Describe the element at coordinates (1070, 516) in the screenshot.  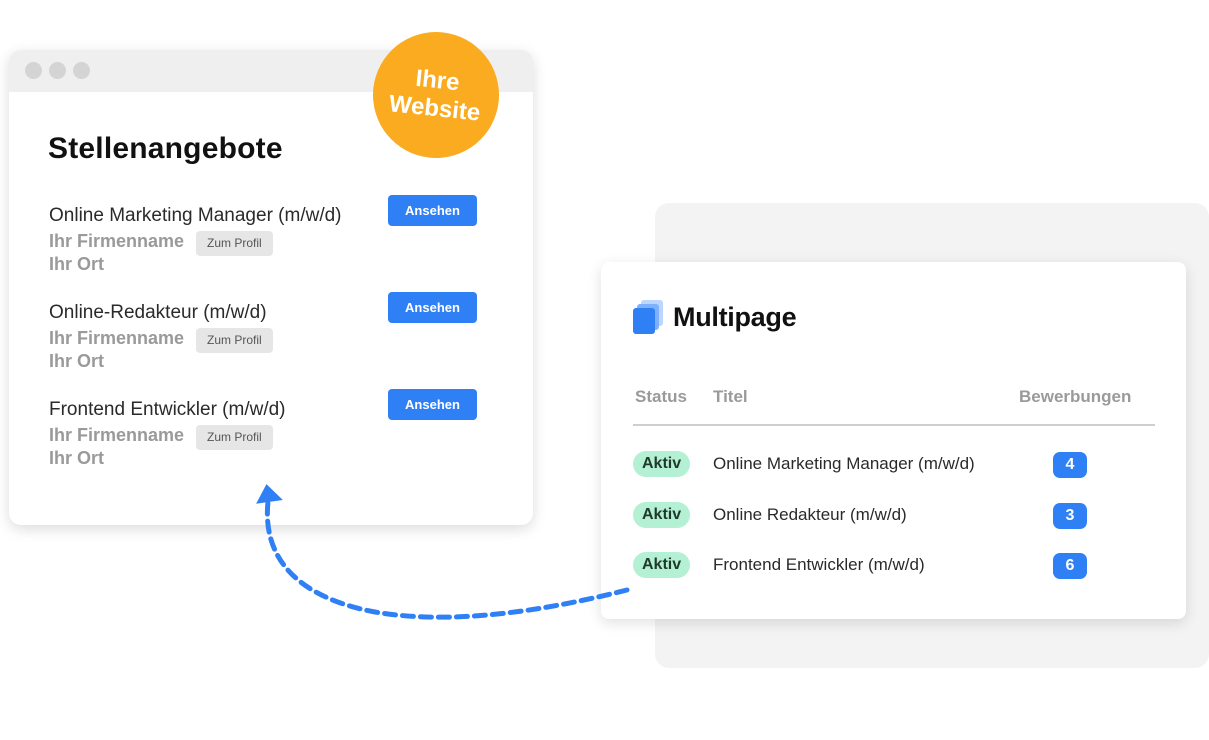
I see `applications-count: 3` at that location.